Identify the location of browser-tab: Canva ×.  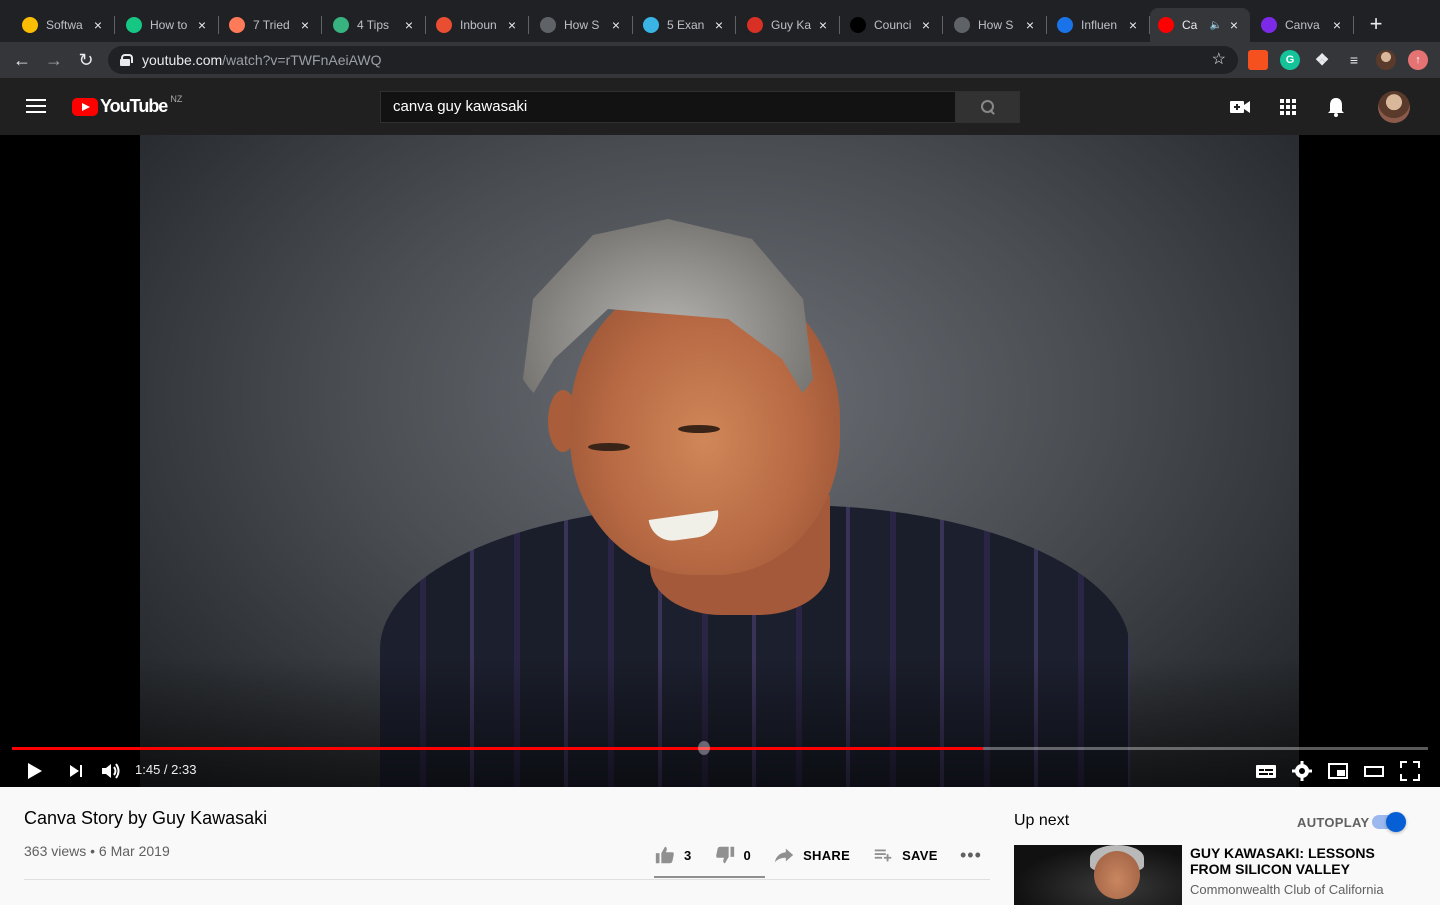
(1303, 25).